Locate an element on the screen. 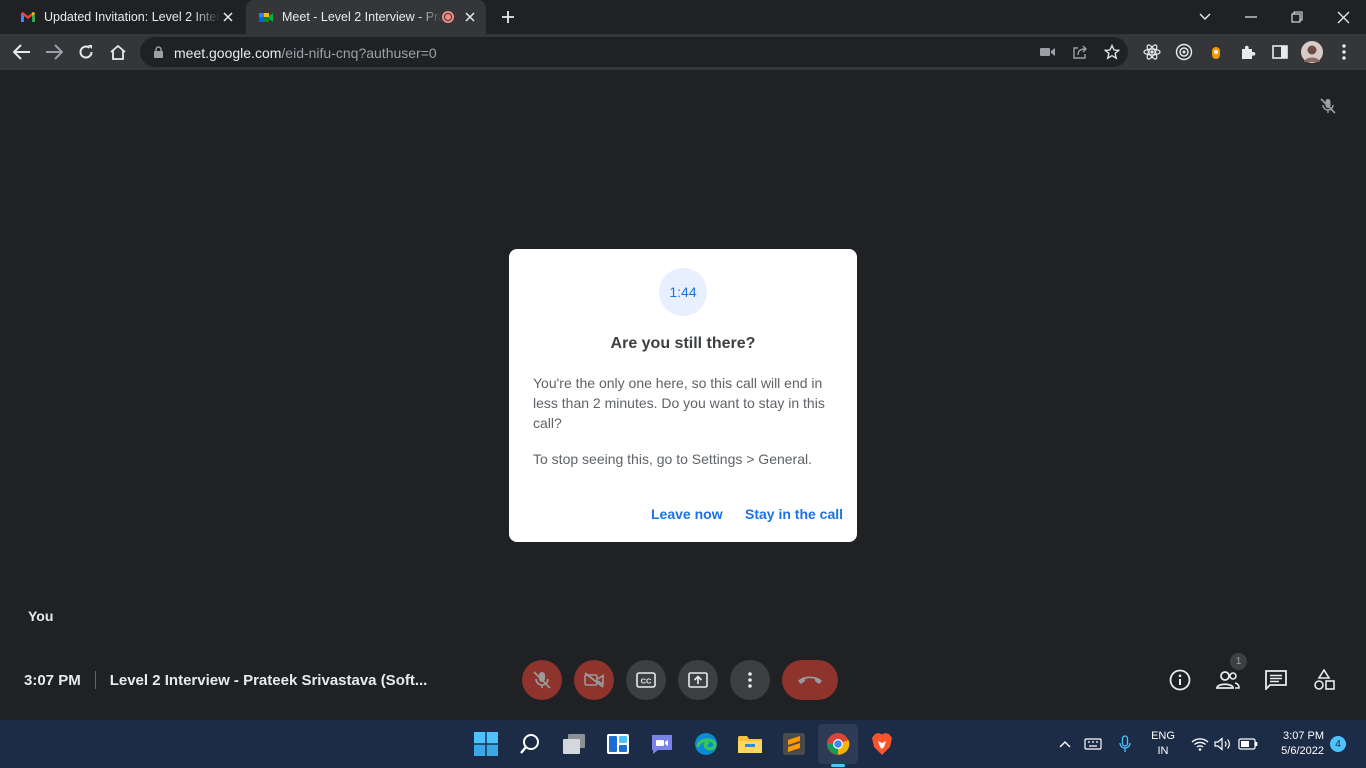 This screenshot has height=768, width=1366. mic-muted-indicator-icon is located at coordinates (1328, 108).